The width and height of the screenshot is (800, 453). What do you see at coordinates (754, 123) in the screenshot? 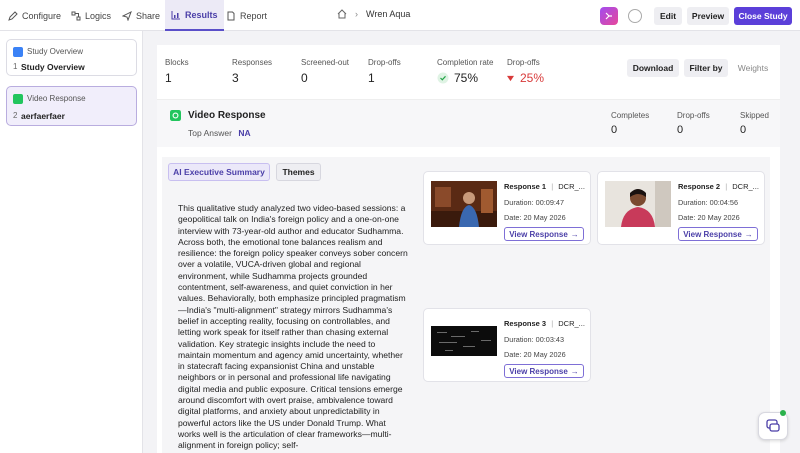
I see `question-stat-skipped: Skipped 0` at bounding box center [754, 123].